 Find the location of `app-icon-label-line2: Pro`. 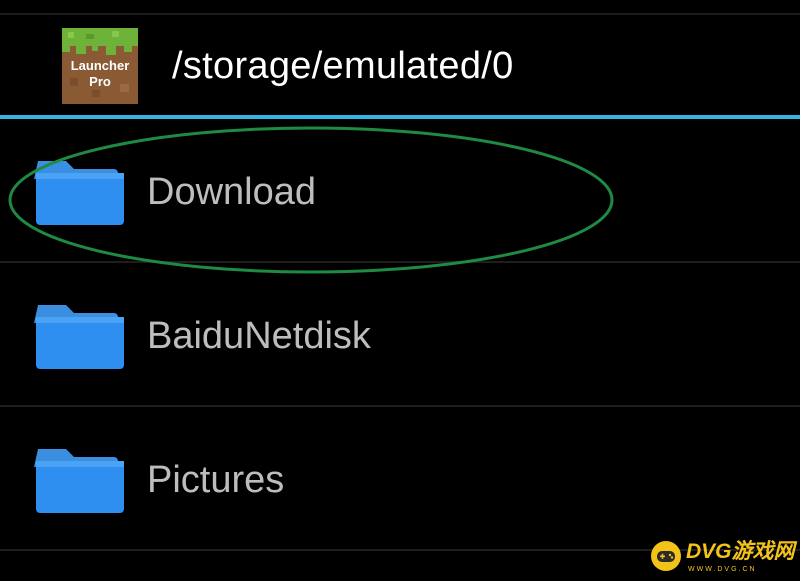

app-icon-label-line2: Pro is located at coordinates (100, 81).